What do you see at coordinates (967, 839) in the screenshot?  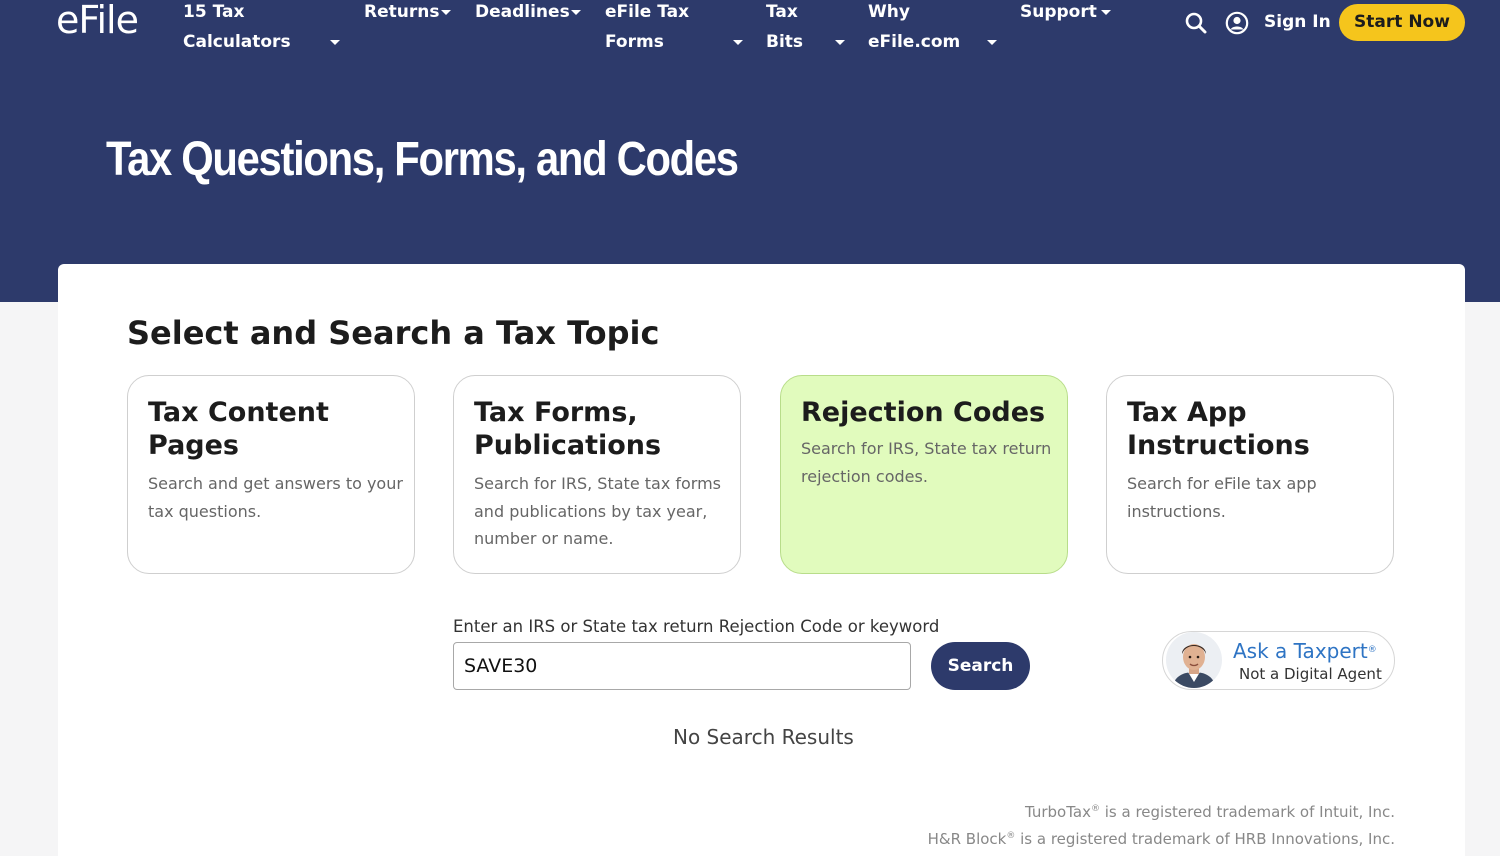 I see `trademark-brand: H&R Block` at bounding box center [967, 839].